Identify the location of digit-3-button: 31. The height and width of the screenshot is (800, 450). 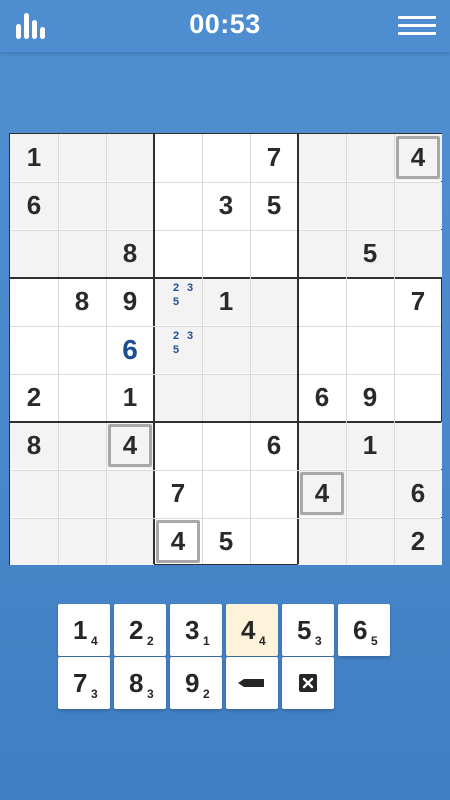
(196, 630).